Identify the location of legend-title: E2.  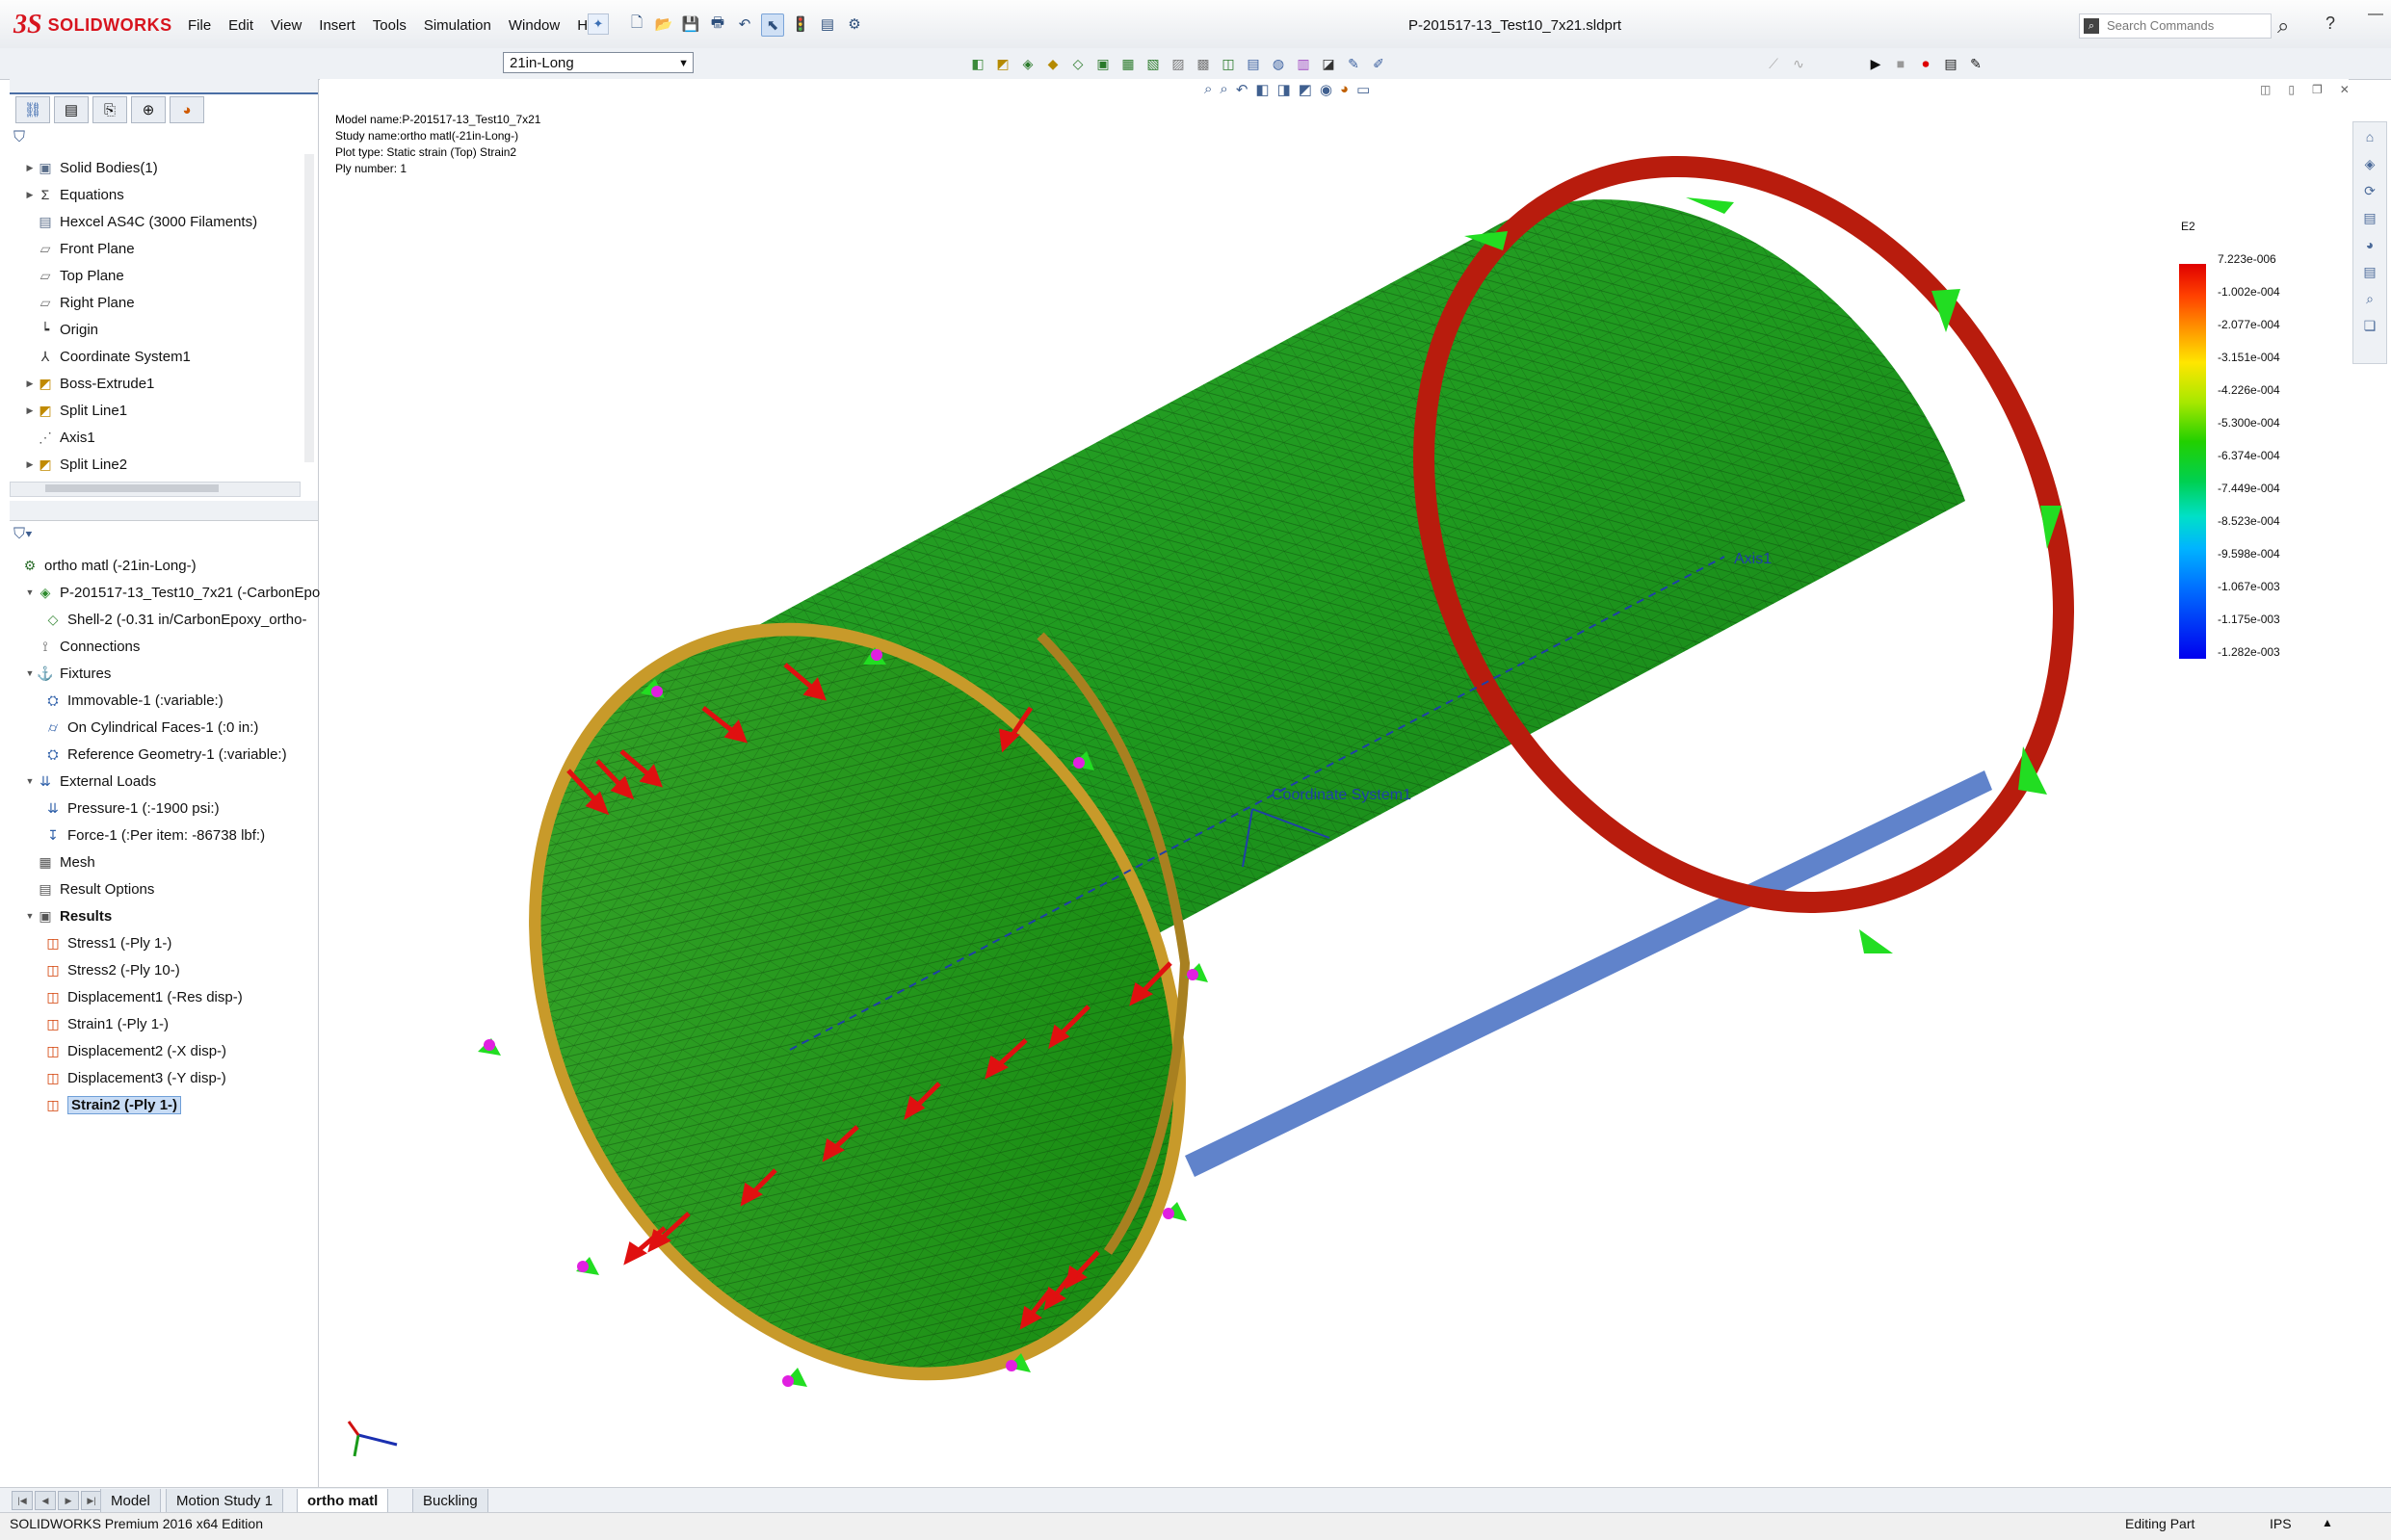
(2188, 226).